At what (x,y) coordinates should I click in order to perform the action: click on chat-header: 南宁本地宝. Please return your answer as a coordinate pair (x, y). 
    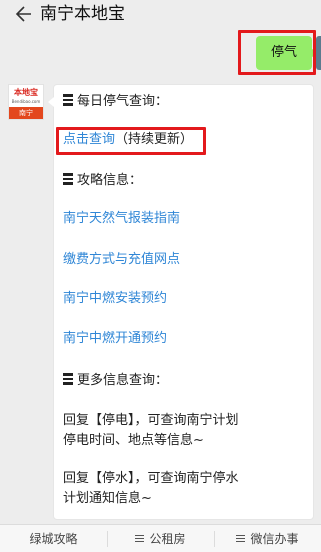
    Looking at the image, I should click on (160, 16).